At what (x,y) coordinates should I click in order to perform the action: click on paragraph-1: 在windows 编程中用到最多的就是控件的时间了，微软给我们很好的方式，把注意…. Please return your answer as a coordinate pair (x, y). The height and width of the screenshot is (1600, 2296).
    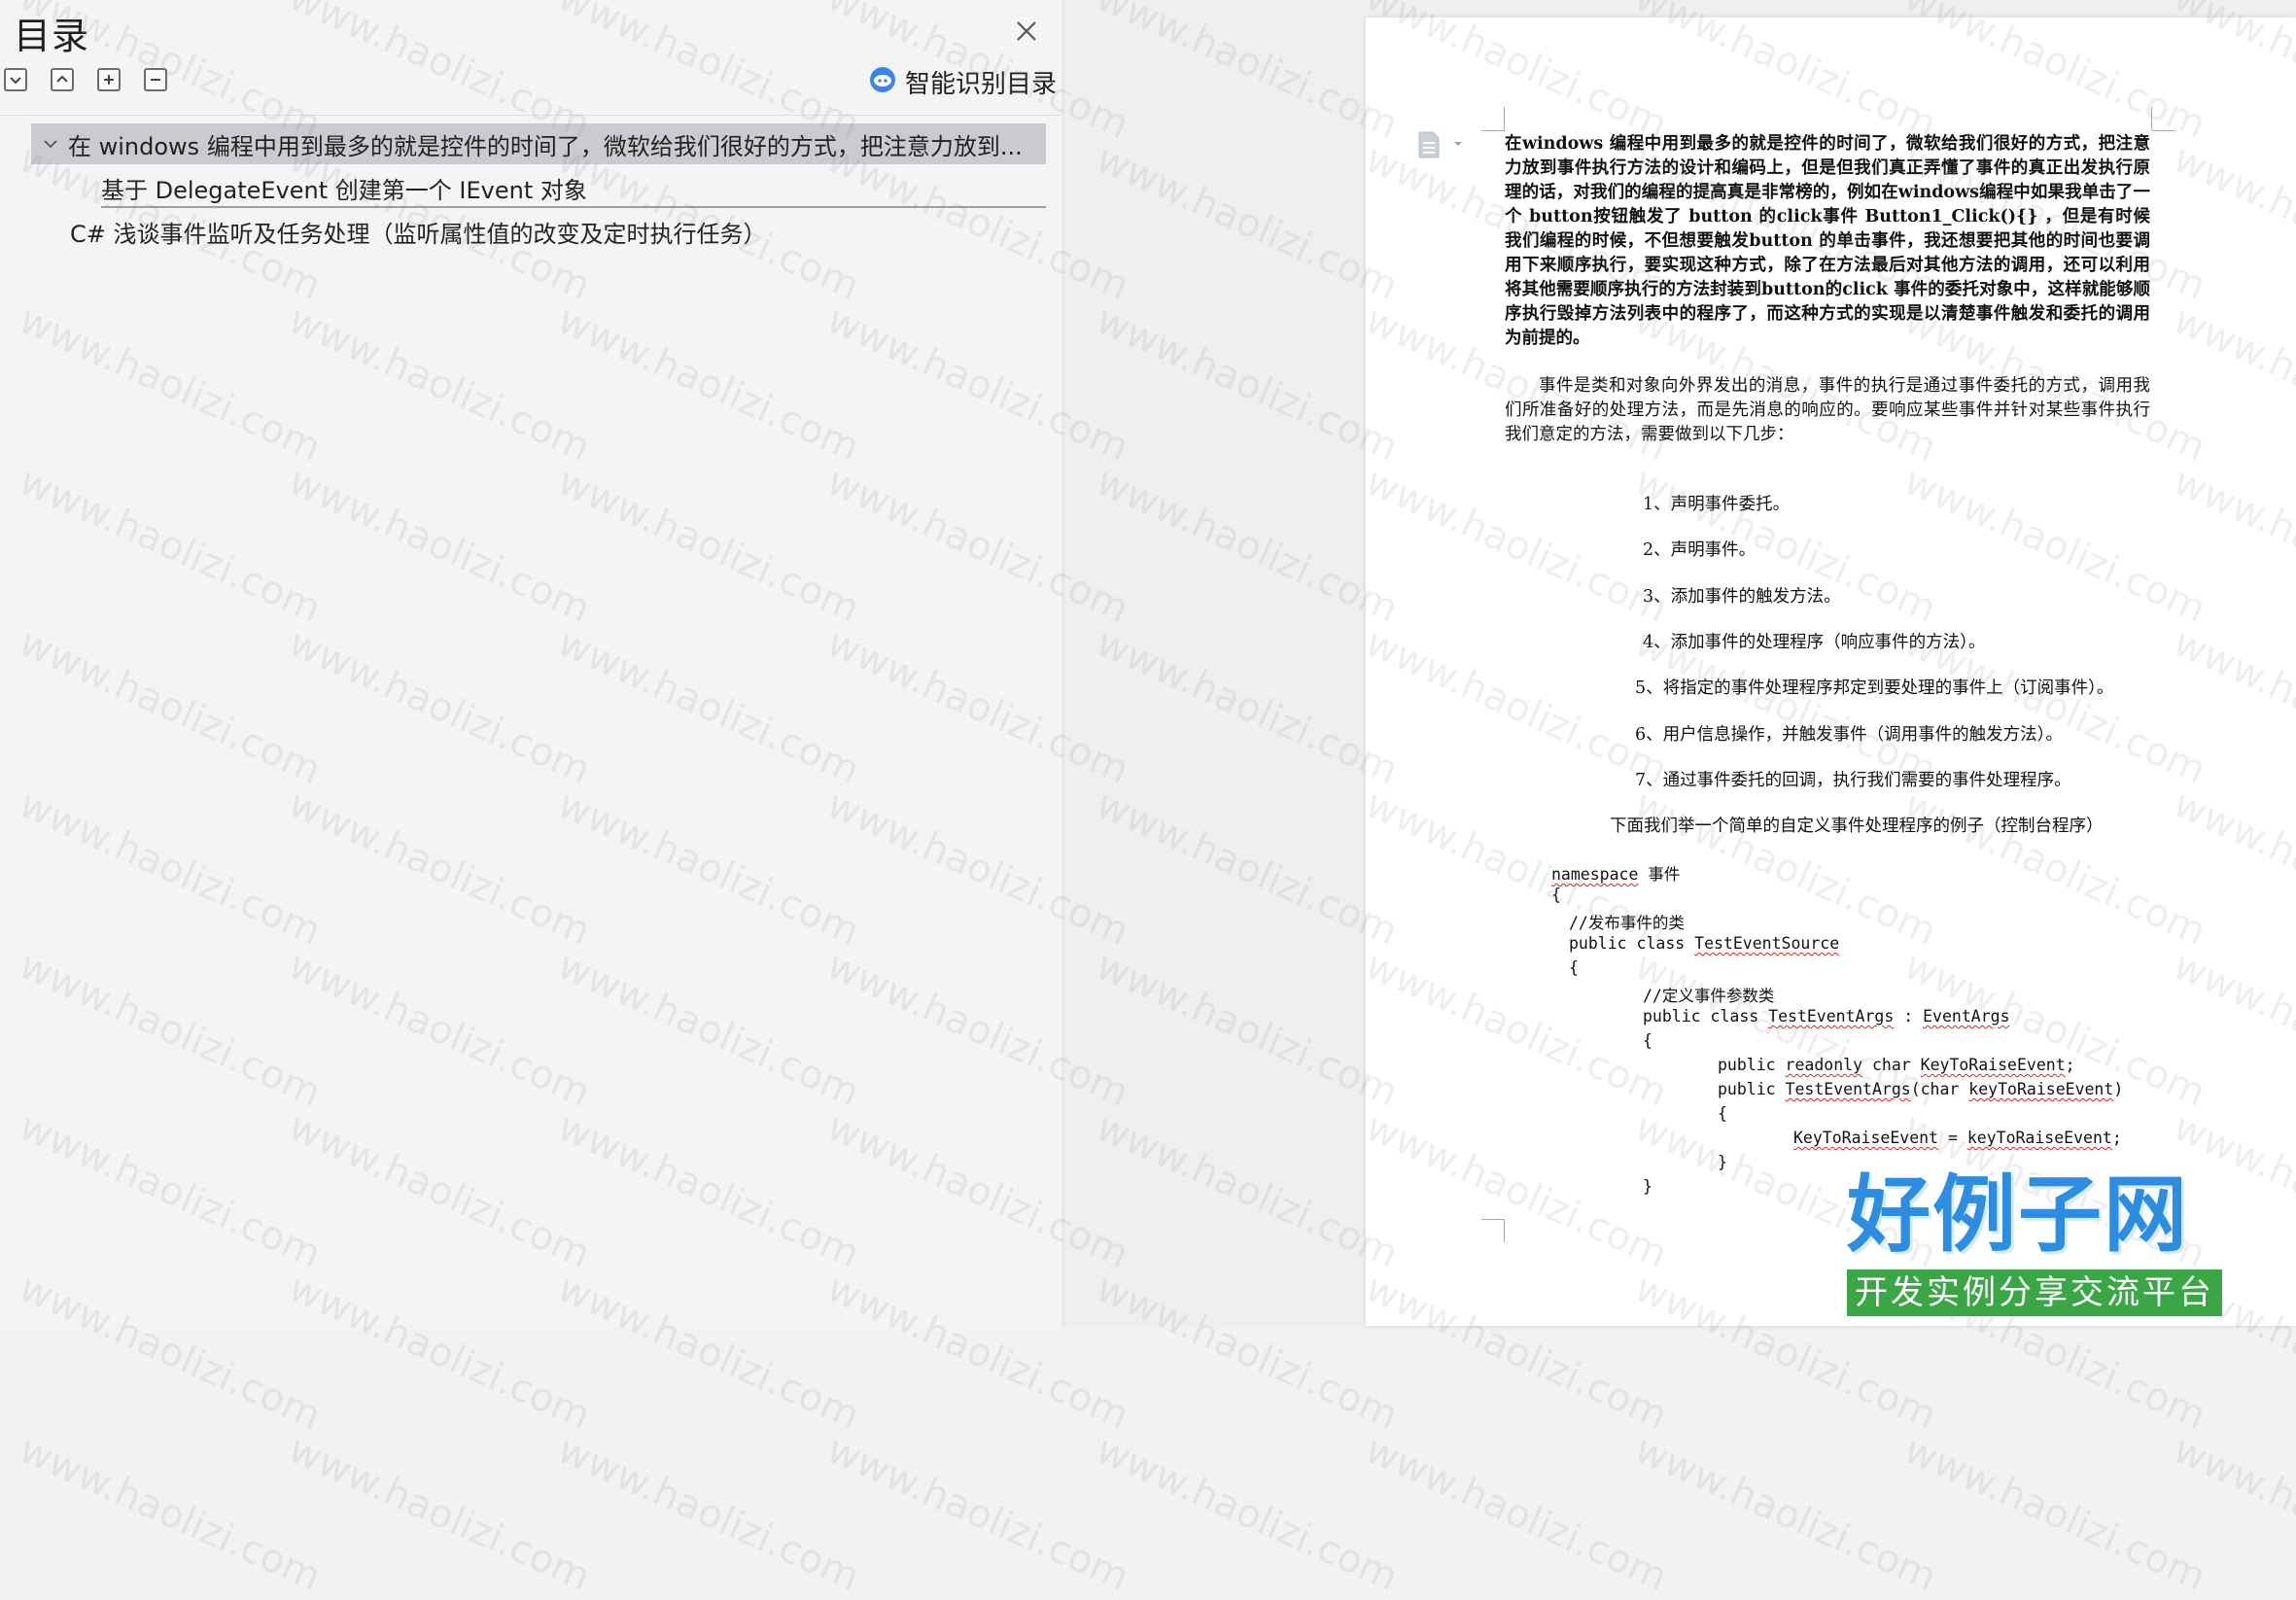
    Looking at the image, I should click on (1827, 241).